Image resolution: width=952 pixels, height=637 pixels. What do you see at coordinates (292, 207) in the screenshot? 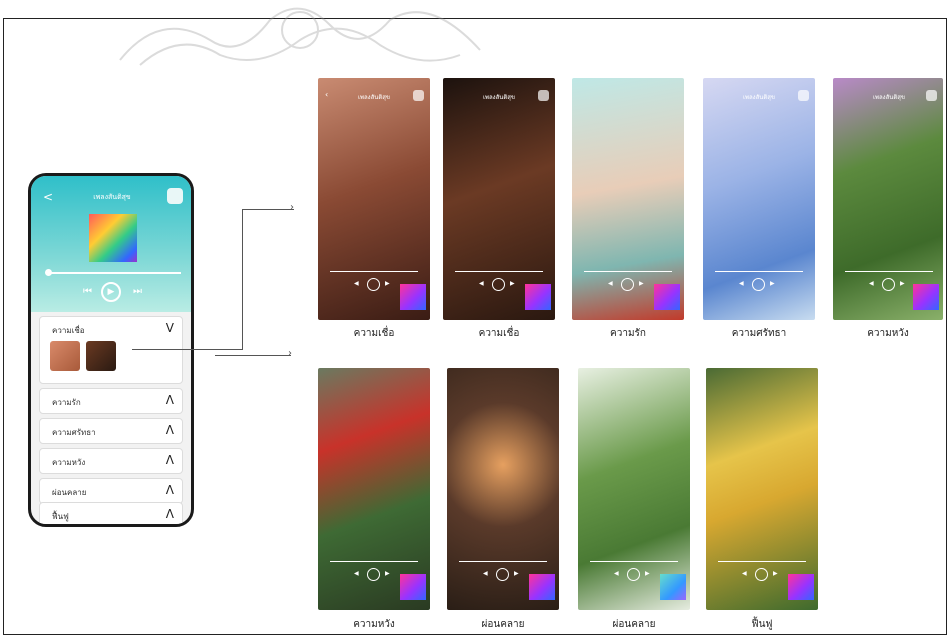
I see `arrow-right-icon: ›` at bounding box center [292, 207].